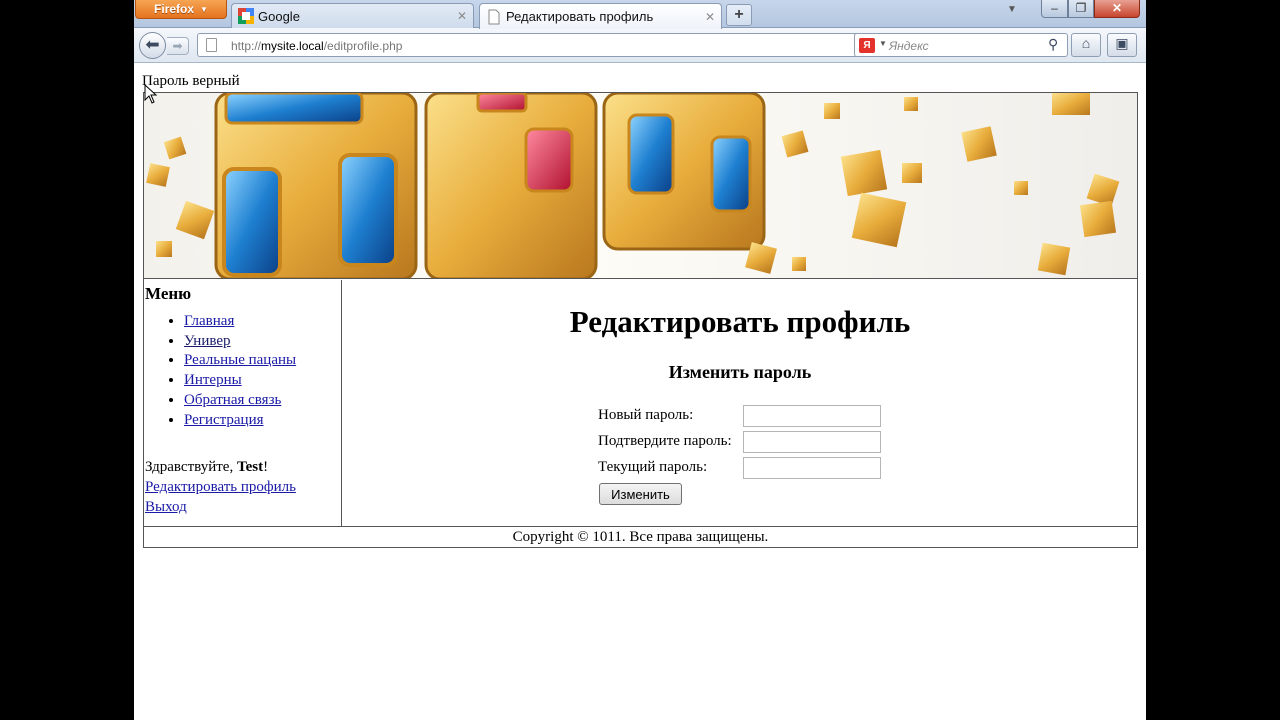  Describe the element at coordinates (151, 94) in the screenshot. I see `mouse-cursor-icon` at that location.